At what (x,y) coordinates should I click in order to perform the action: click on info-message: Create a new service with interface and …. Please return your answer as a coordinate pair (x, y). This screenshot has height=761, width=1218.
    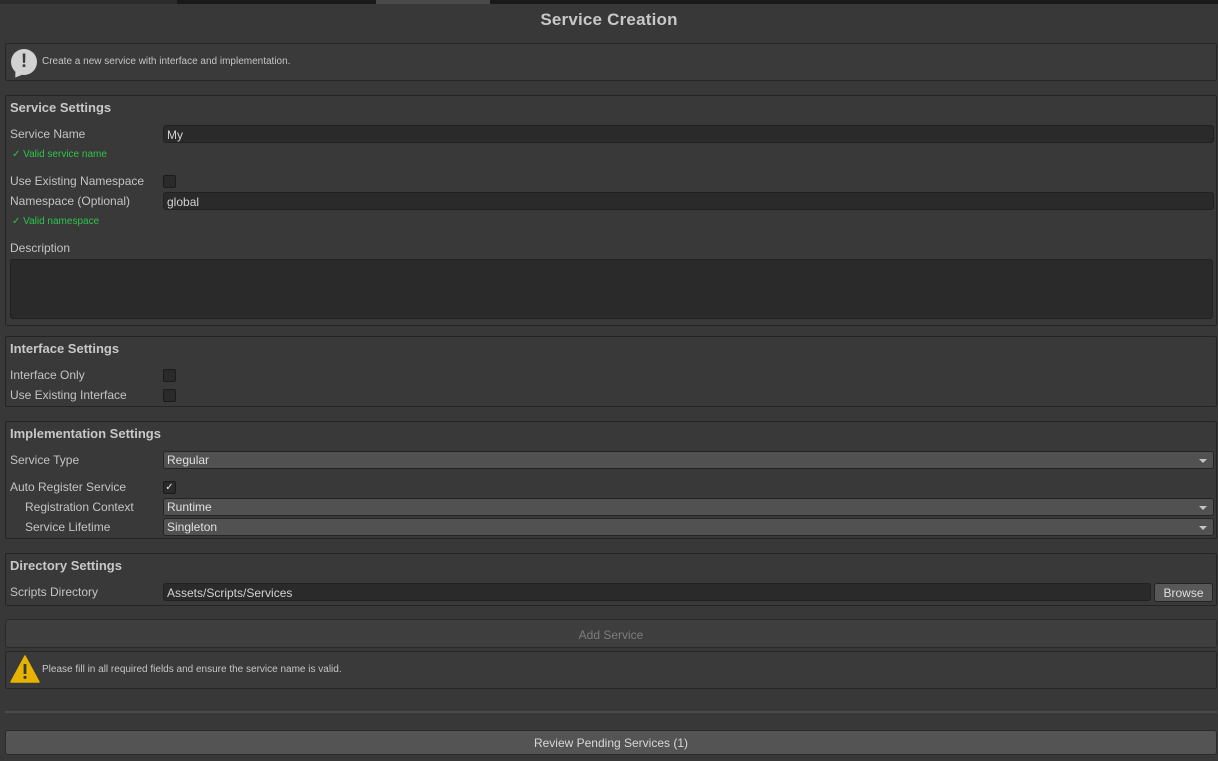
    Looking at the image, I should click on (166, 61).